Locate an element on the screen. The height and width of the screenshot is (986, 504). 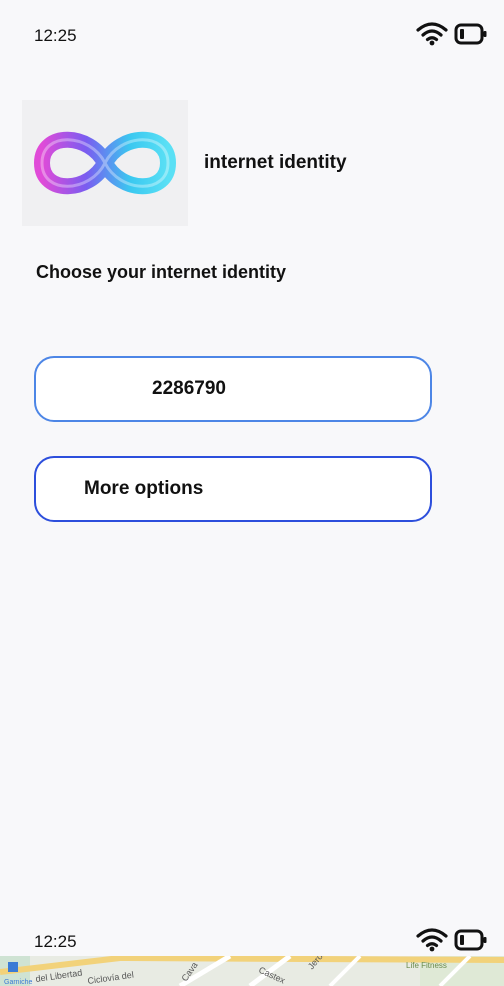
page-title: Choose your internet identity is located at coordinates (161, 272).